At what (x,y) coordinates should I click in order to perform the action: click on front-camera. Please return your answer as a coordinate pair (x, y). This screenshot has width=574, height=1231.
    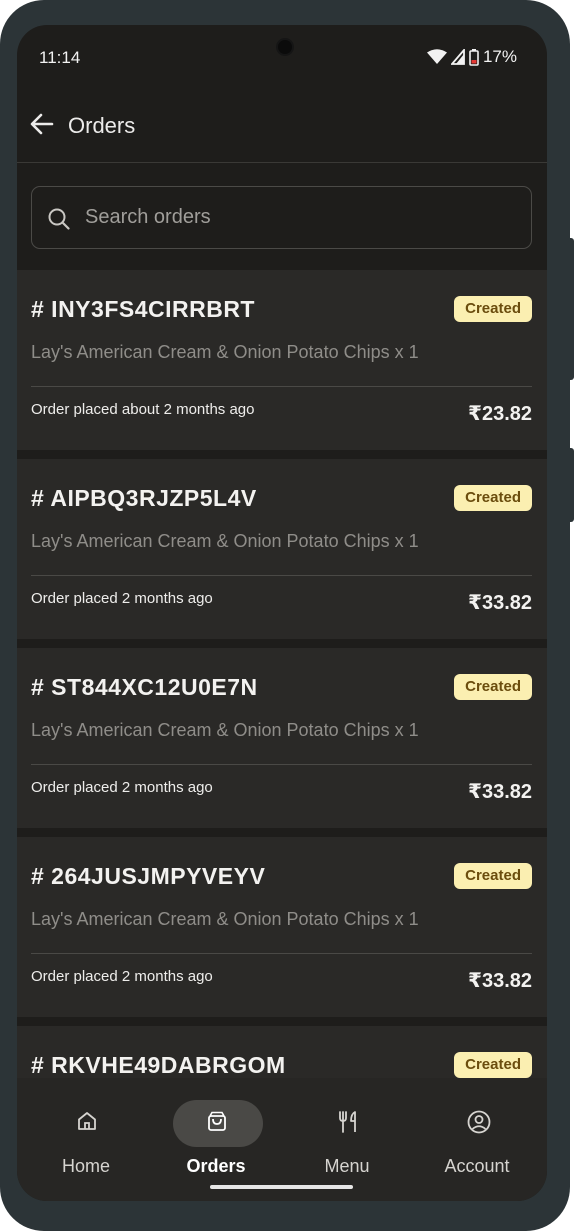
    Looking at the image, I should click on (285, 47).